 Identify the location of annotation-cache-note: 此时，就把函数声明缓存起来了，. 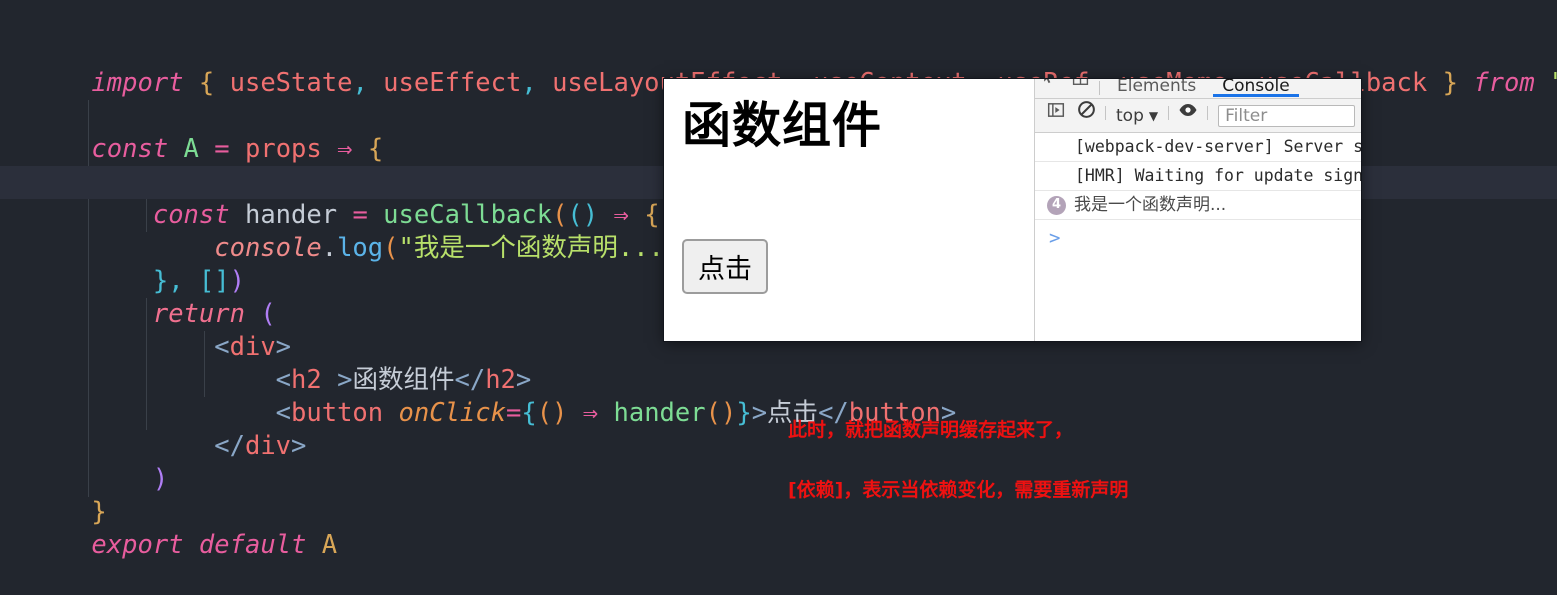
(931, 430).